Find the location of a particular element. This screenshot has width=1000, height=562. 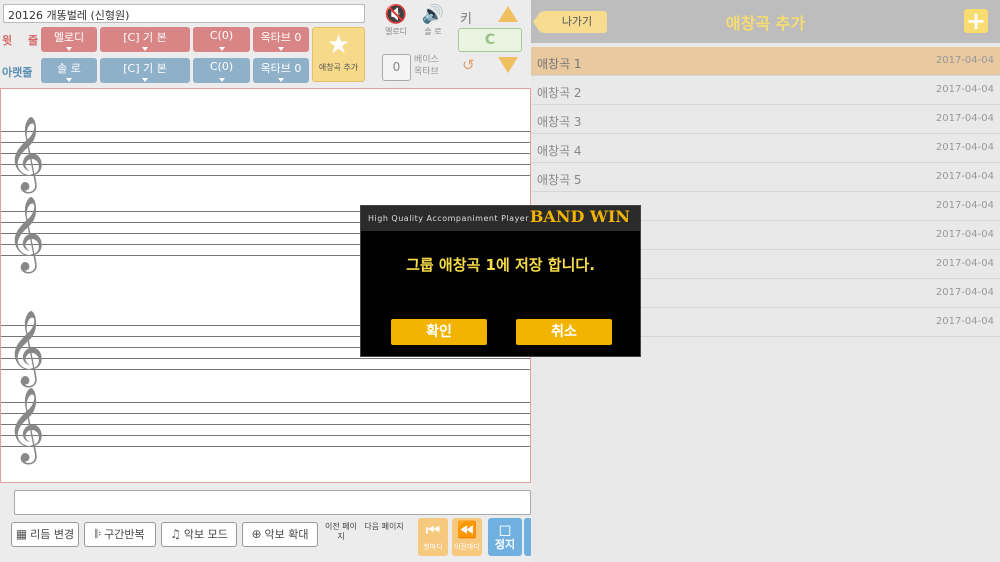

prev-measure-button: ⏪ 이전마디 is located at coordinates (467, 537).